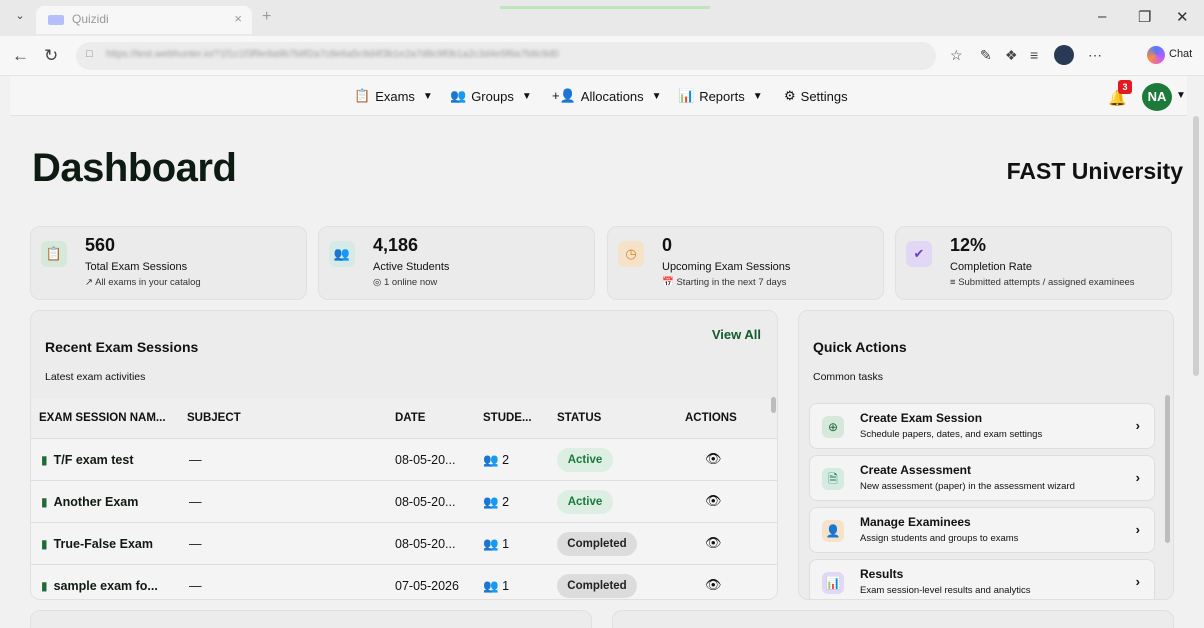 This screenshot has height=628, width=1204. I want to click on user-avatar: NA, so click(1157, 97).